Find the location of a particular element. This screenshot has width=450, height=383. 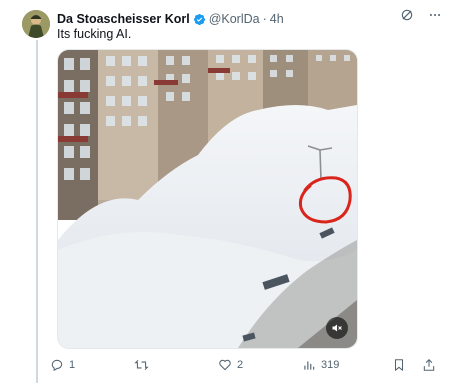

post-text: Its fucking AI. is located at coordinates (94, 34).